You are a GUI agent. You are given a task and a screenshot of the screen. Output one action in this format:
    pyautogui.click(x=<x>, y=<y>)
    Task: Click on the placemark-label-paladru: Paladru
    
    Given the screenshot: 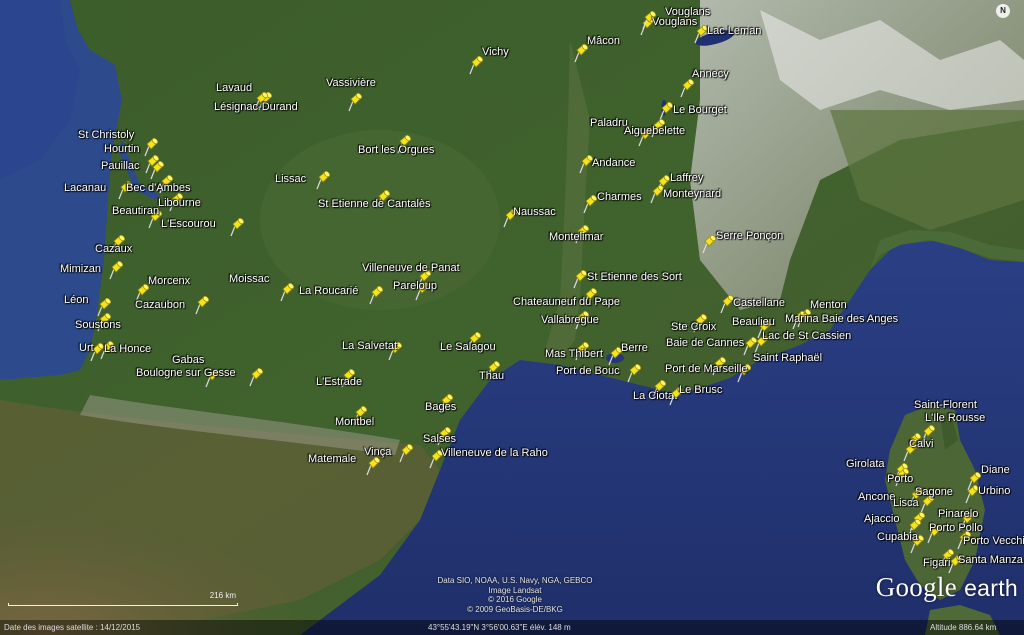 What is the action you would take?
    pyautogui.click(x=609, y=123)
    